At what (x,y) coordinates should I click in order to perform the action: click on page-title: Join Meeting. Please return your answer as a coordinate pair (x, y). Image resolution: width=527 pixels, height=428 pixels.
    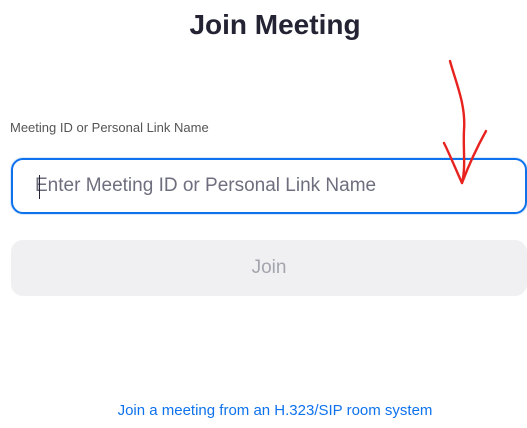
    Looking at the image, I should click on (275, 24).